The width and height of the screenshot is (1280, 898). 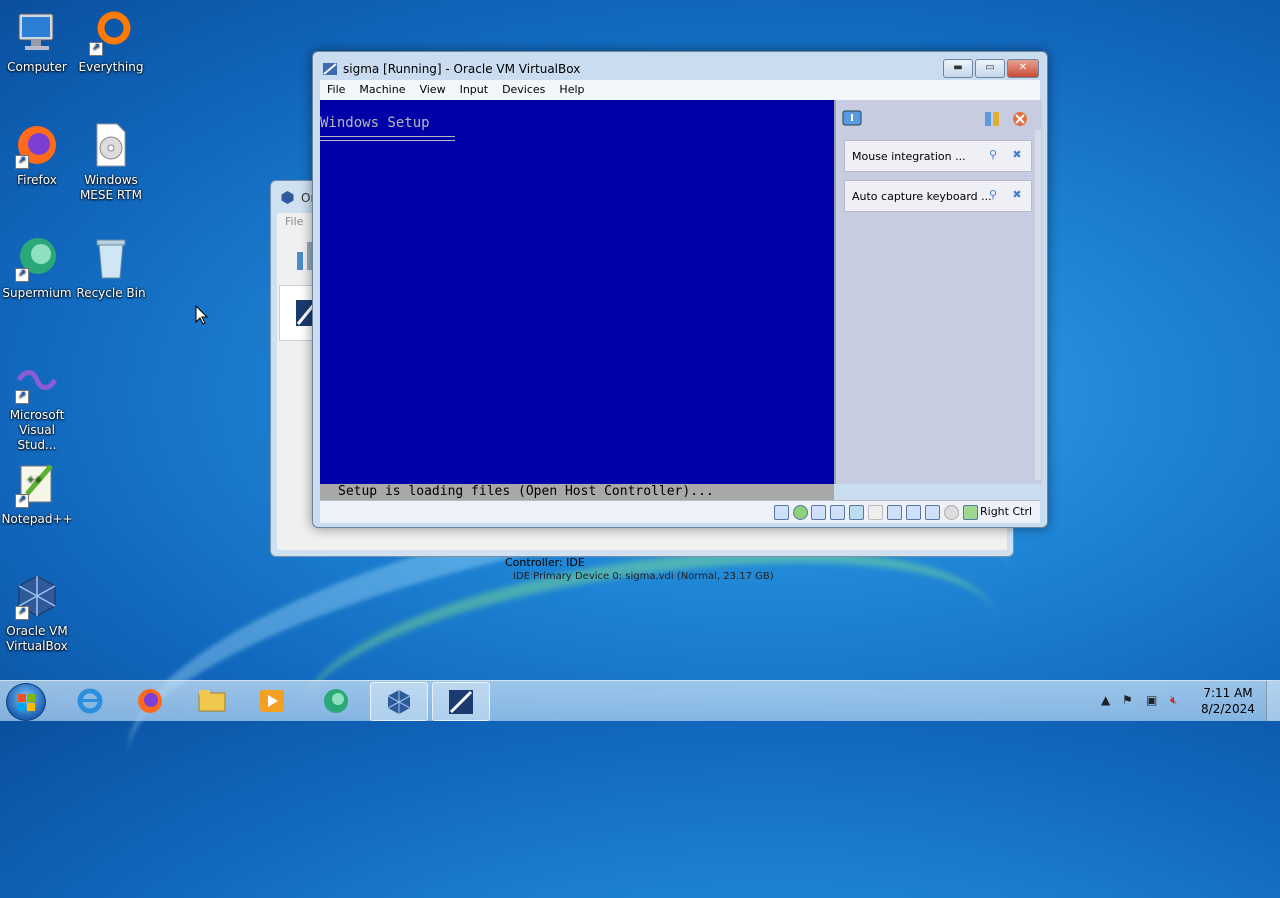 I want to click on desktop-icon-computer: Computer, so click(x=37, y=41).